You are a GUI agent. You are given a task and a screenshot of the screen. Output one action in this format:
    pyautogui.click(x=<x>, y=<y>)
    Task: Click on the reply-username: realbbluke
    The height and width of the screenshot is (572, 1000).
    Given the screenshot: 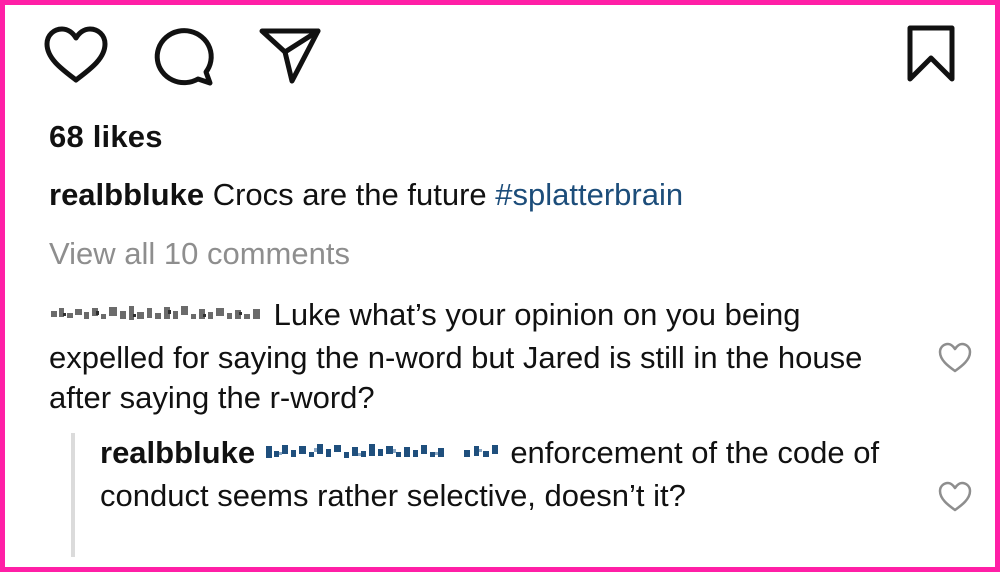 What is the action you would take?
    pyautogui.click(x=177, y=452)
    